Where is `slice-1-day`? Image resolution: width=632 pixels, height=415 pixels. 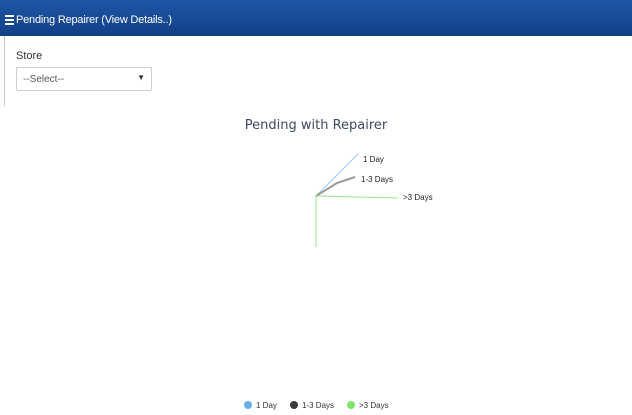
slice-1-day is located at coordinates (337, 175).